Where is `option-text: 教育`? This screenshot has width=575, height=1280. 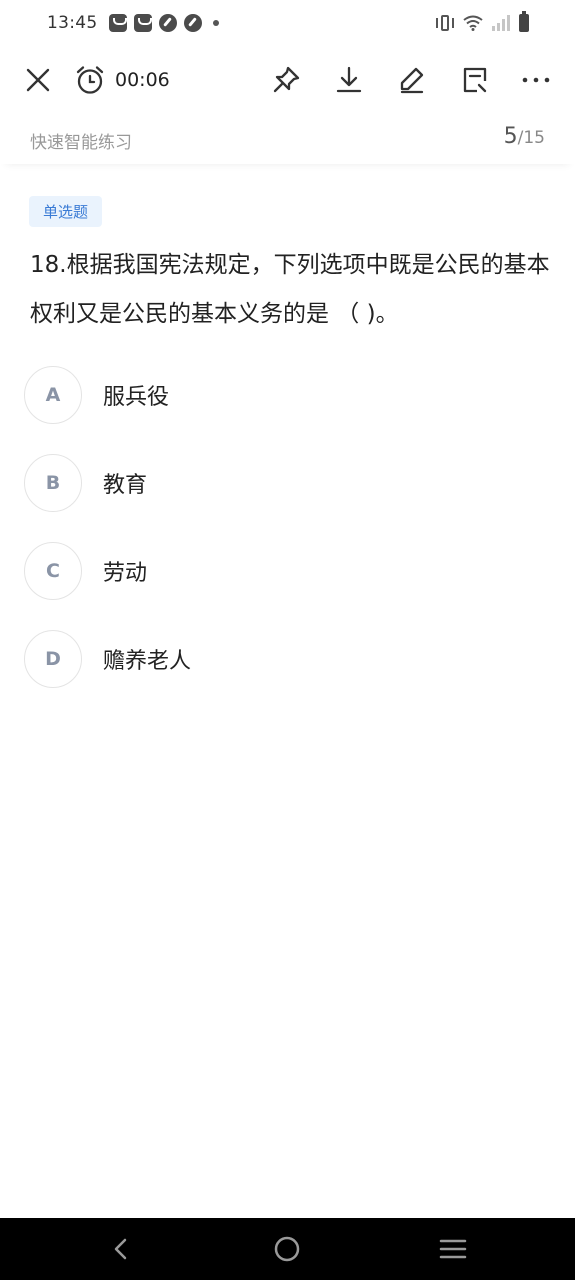
option-text: 教育 is located at coordinates (125, 485).